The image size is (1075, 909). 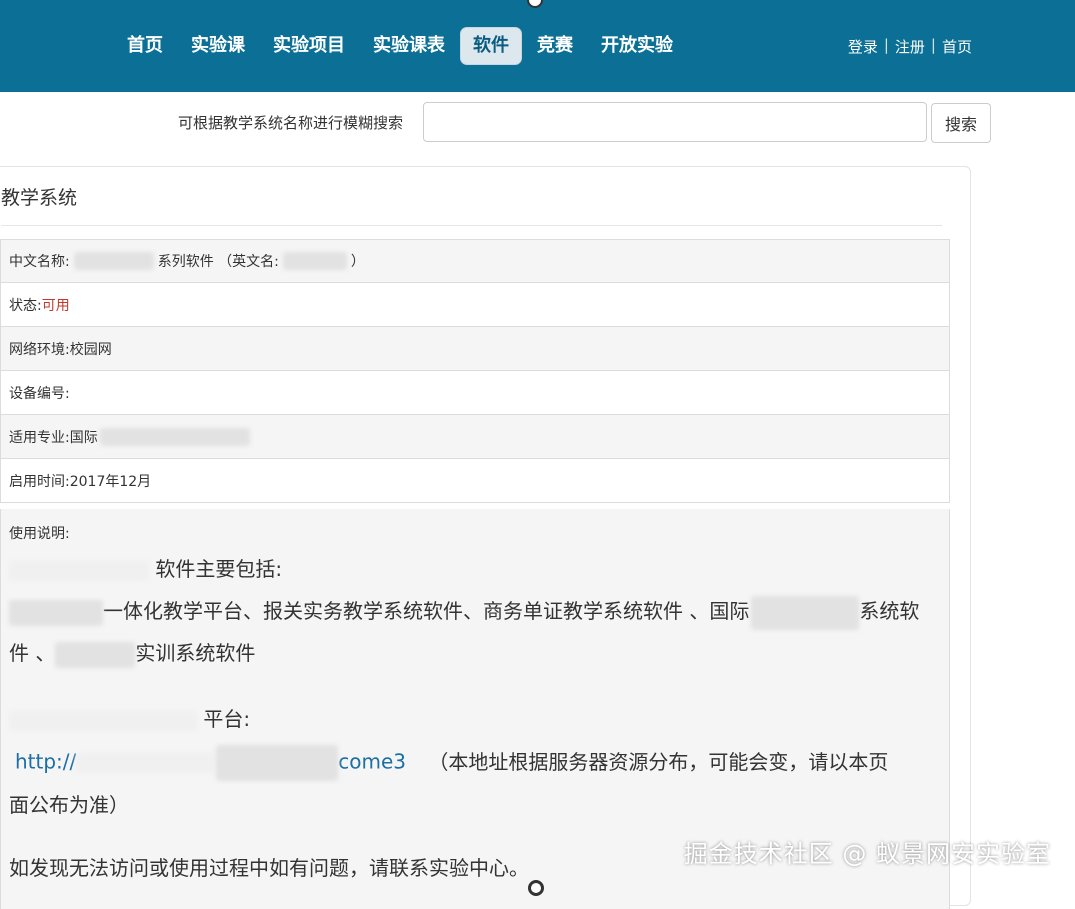 What do you see at coordinates (867, 854) in the screenshot?
I see `watermark: 掘金技术社区 @ 蚁景网安实验室` at bounding box center [867, 854].